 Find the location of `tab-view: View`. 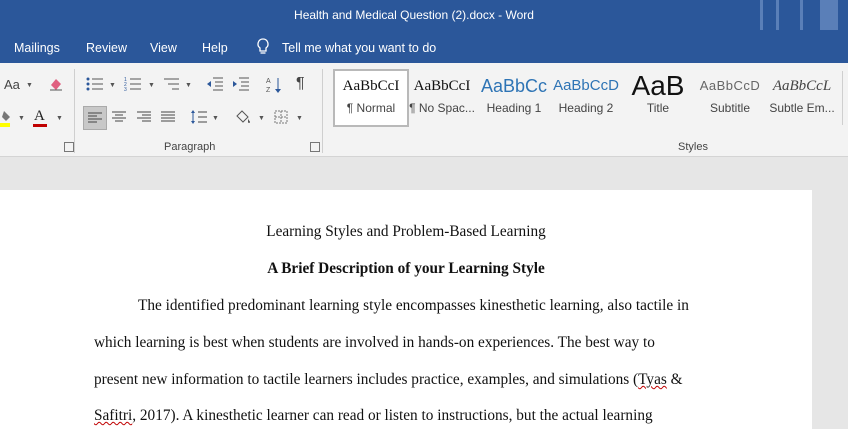

tab-view: View is located at coordinates (163, 48).